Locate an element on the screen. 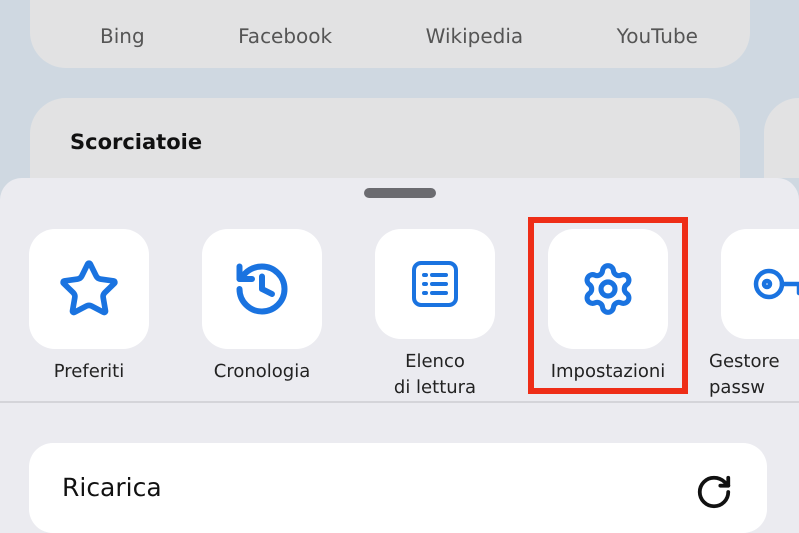 Image resolution: width=799 pixels, height=533 pixels. action-label: Preferiti is located at coordinates (89, 372).